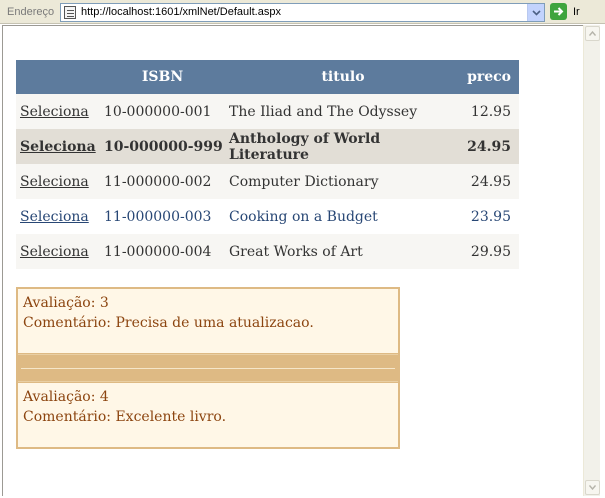  Describe the element at coordinates (70, 12) in the screenshot. I see `page-icon` at that location.